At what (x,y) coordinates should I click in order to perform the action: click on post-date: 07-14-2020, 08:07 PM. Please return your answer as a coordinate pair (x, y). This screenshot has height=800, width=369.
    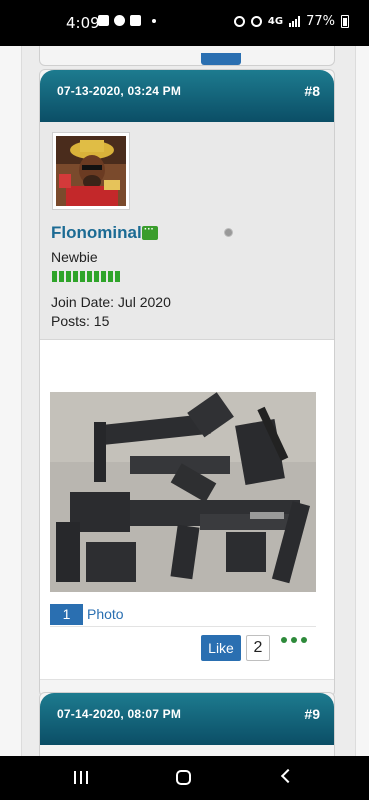
    Looking at the image, I should click on (119, 714).